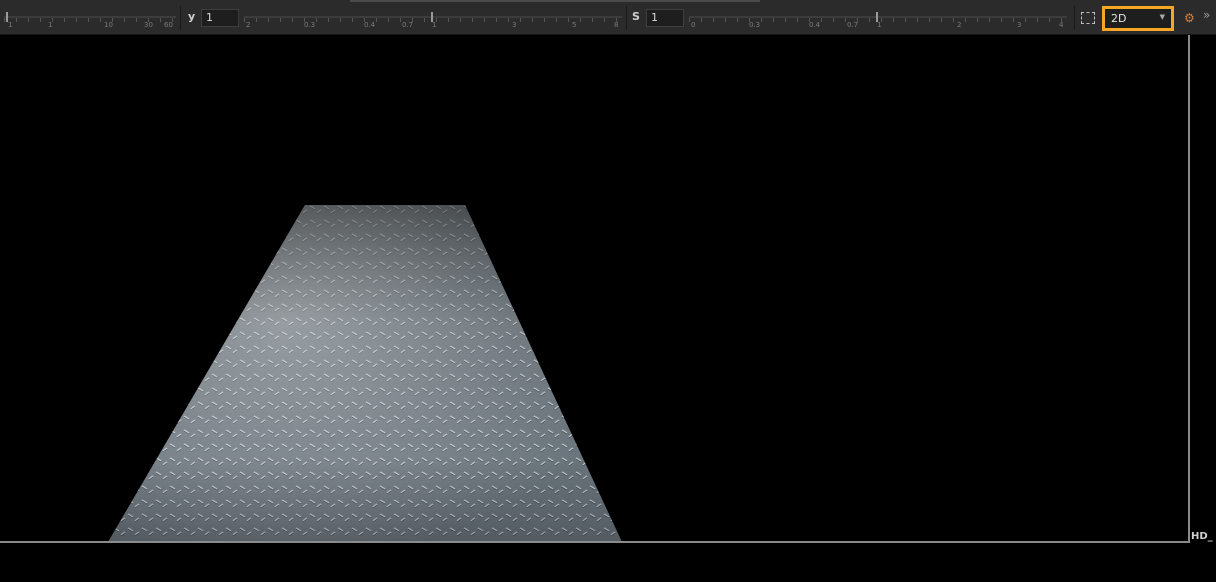  I want to click on saturation-ruler-label: 1, so click(879, 25).